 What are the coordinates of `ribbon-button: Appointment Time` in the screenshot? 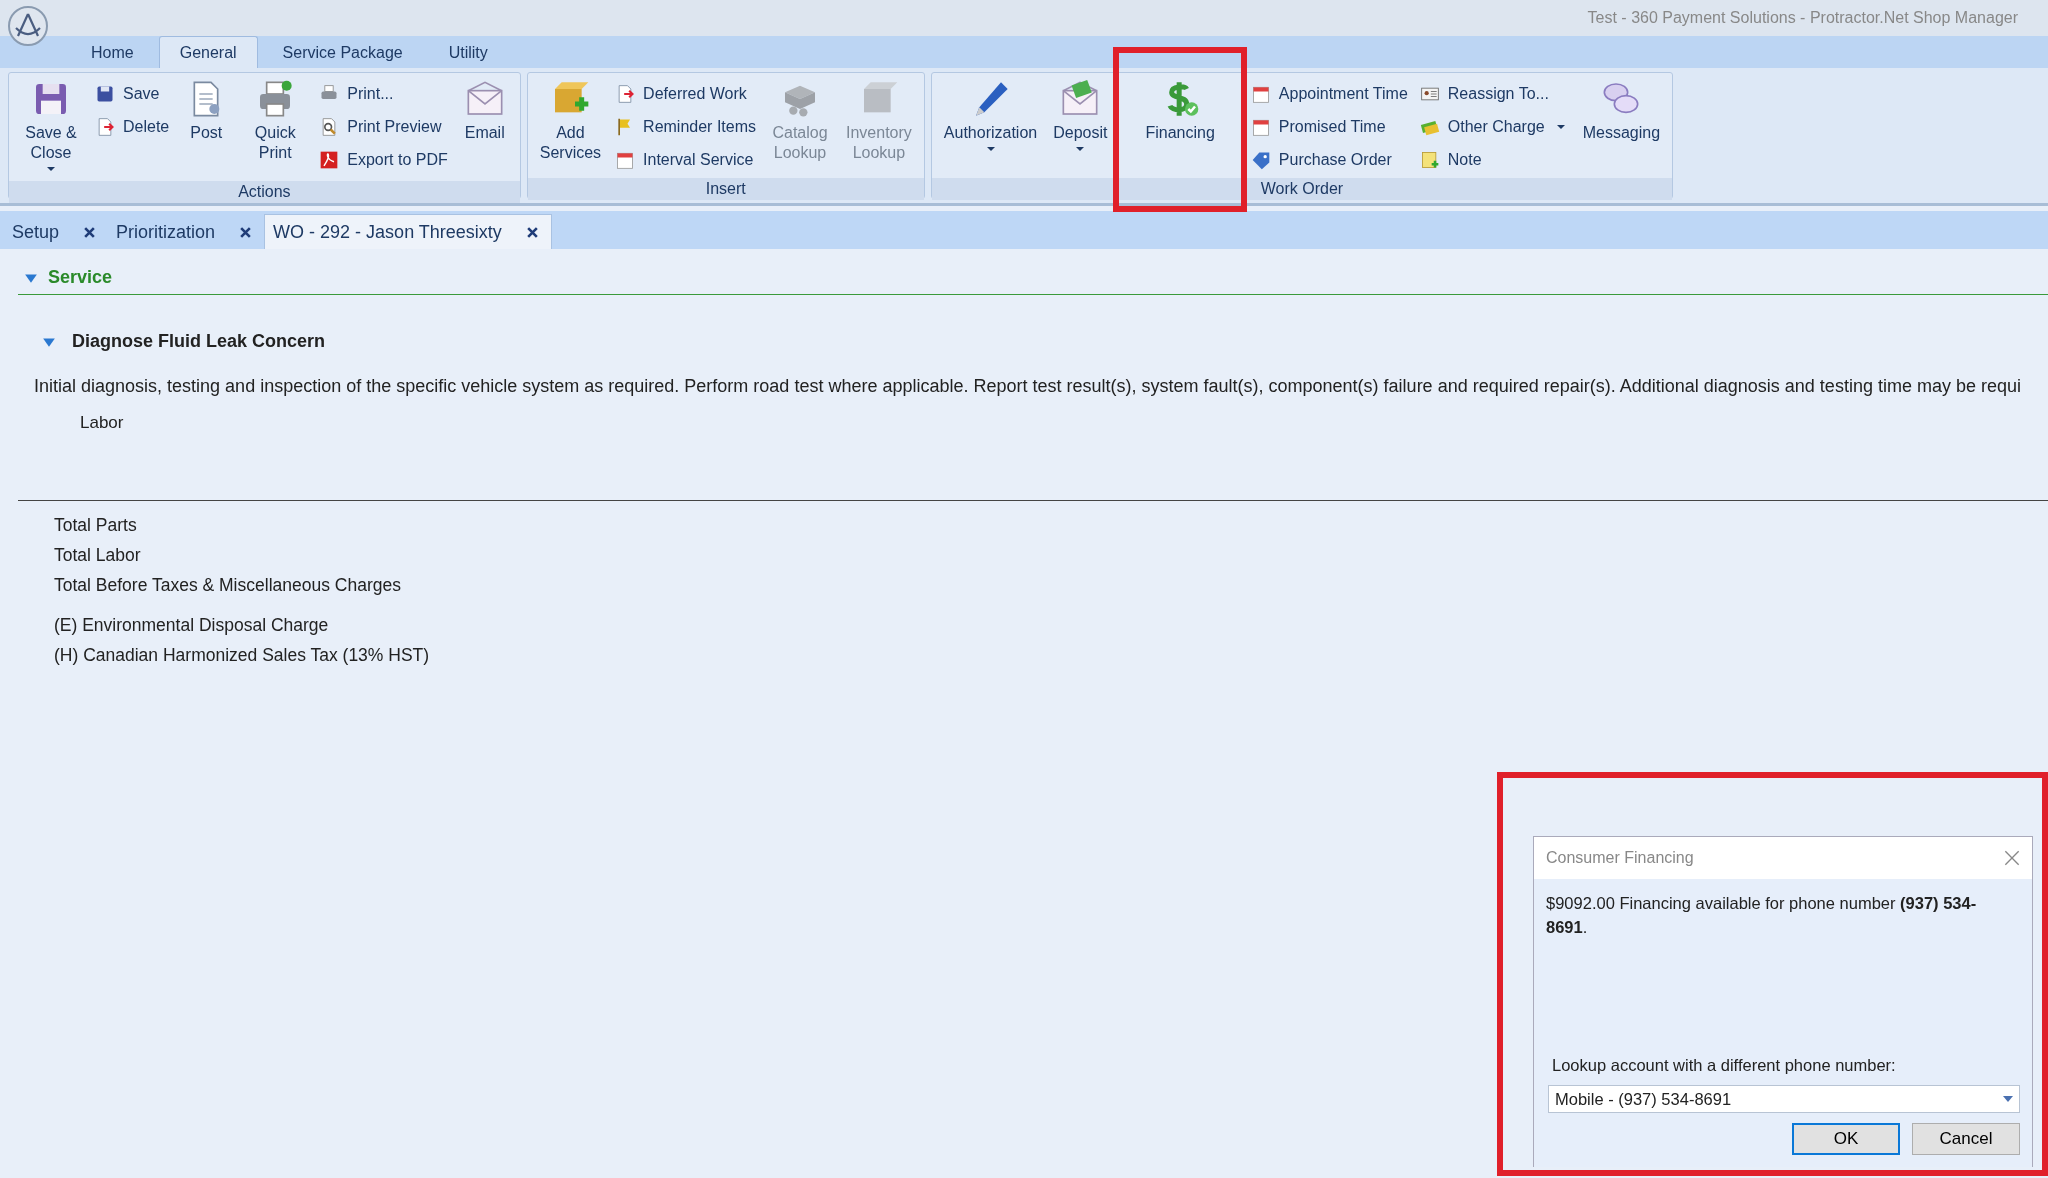 It's located at (1329, 93).